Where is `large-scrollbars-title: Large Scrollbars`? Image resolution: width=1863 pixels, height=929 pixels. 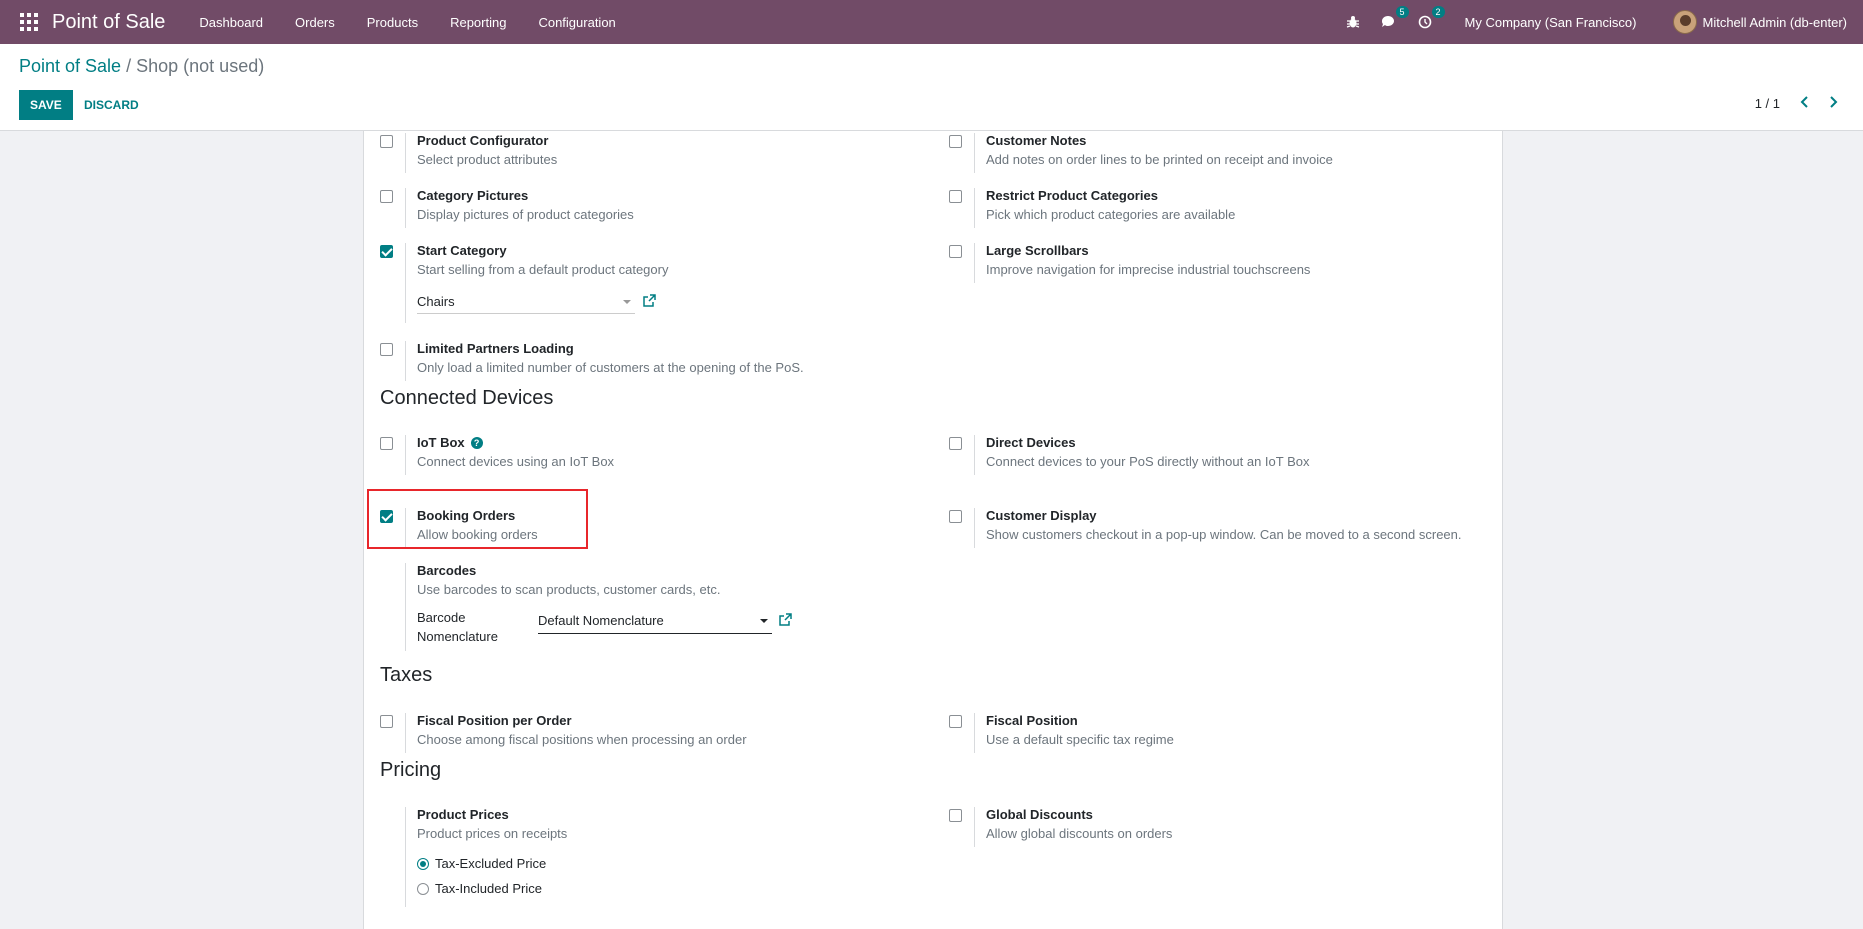 large-scrollbars-title: Large Scrollbars is located at coordinates (1037, 250).